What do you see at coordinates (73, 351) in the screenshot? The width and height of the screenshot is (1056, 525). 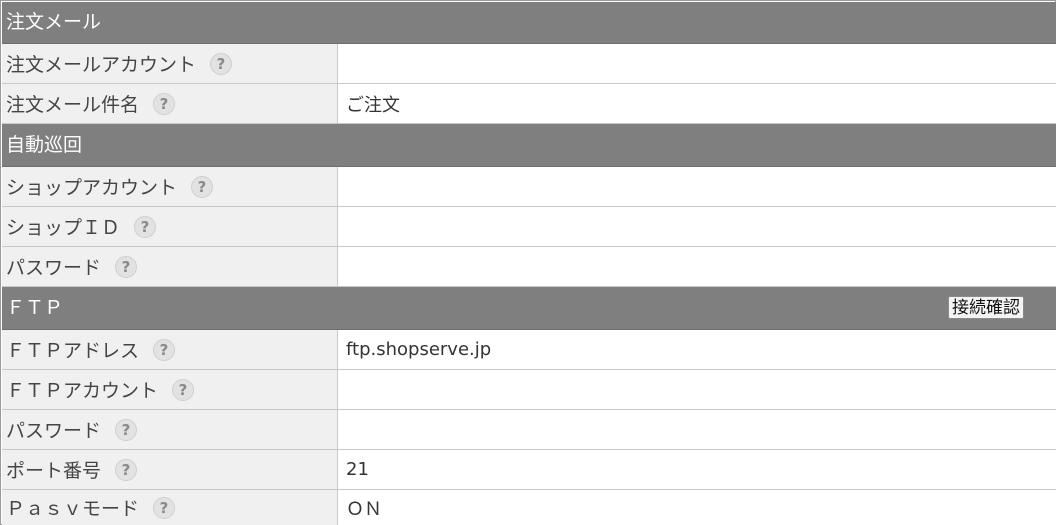 I see `field-label-ftp-address: ＦＴＰアドレス` at bounding box center [73, 351].